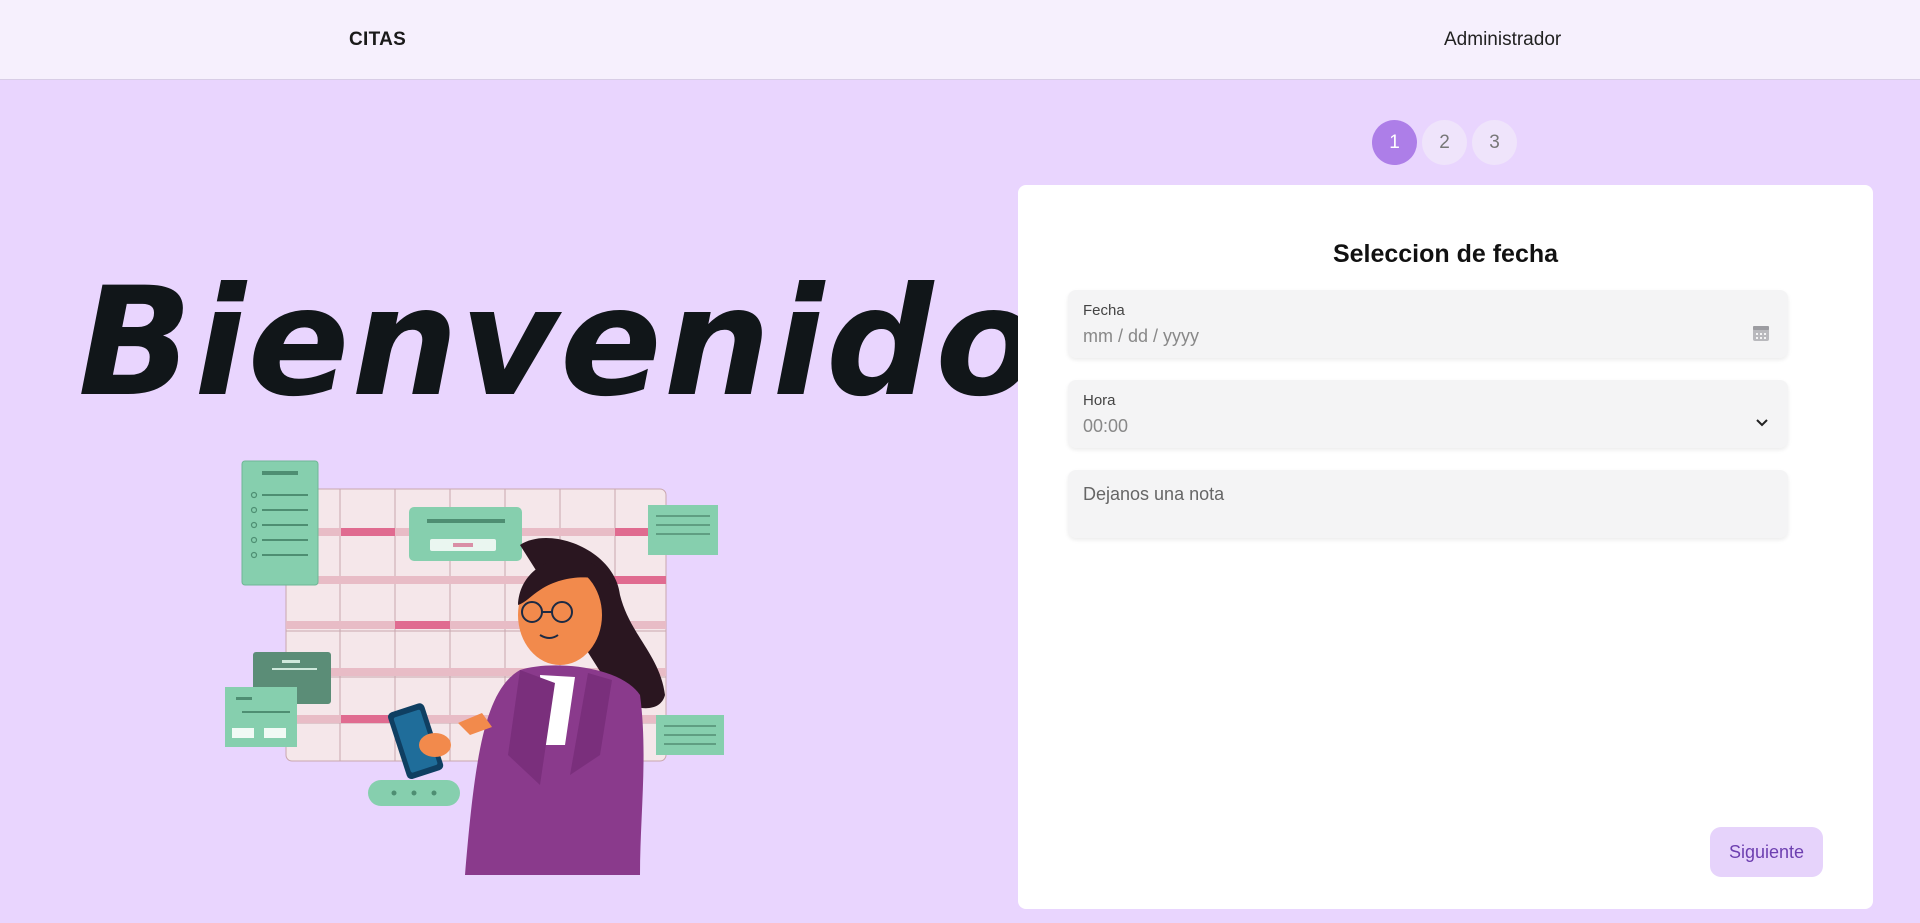 Image resolution: width=1920 pixels, height=923 pixels. What do you see at coordinates (1766, 852) in the screenshot?
I see `next-button: Siguiente` at bounding box center [1766, 852].